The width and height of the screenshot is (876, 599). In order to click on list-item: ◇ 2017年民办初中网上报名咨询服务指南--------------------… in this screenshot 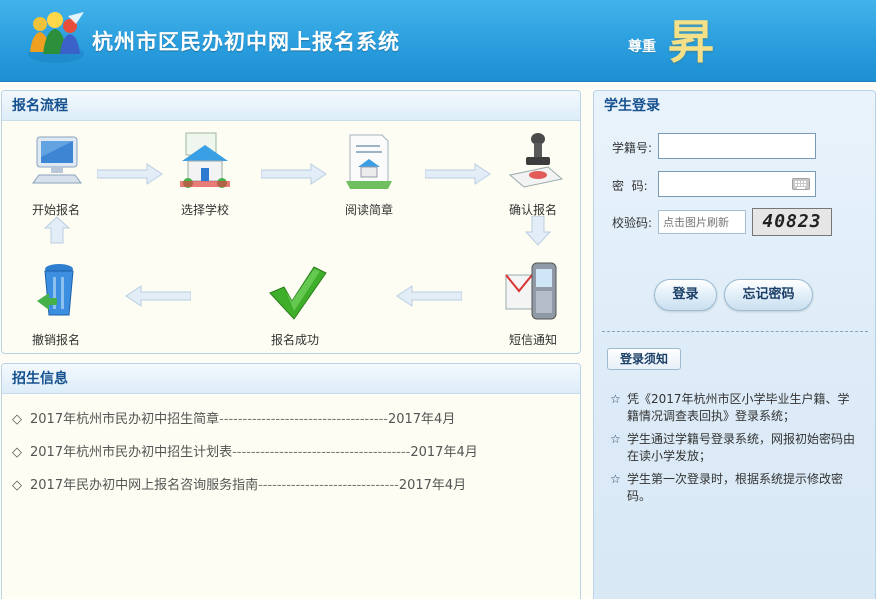, I will do `click(292, 492)`.